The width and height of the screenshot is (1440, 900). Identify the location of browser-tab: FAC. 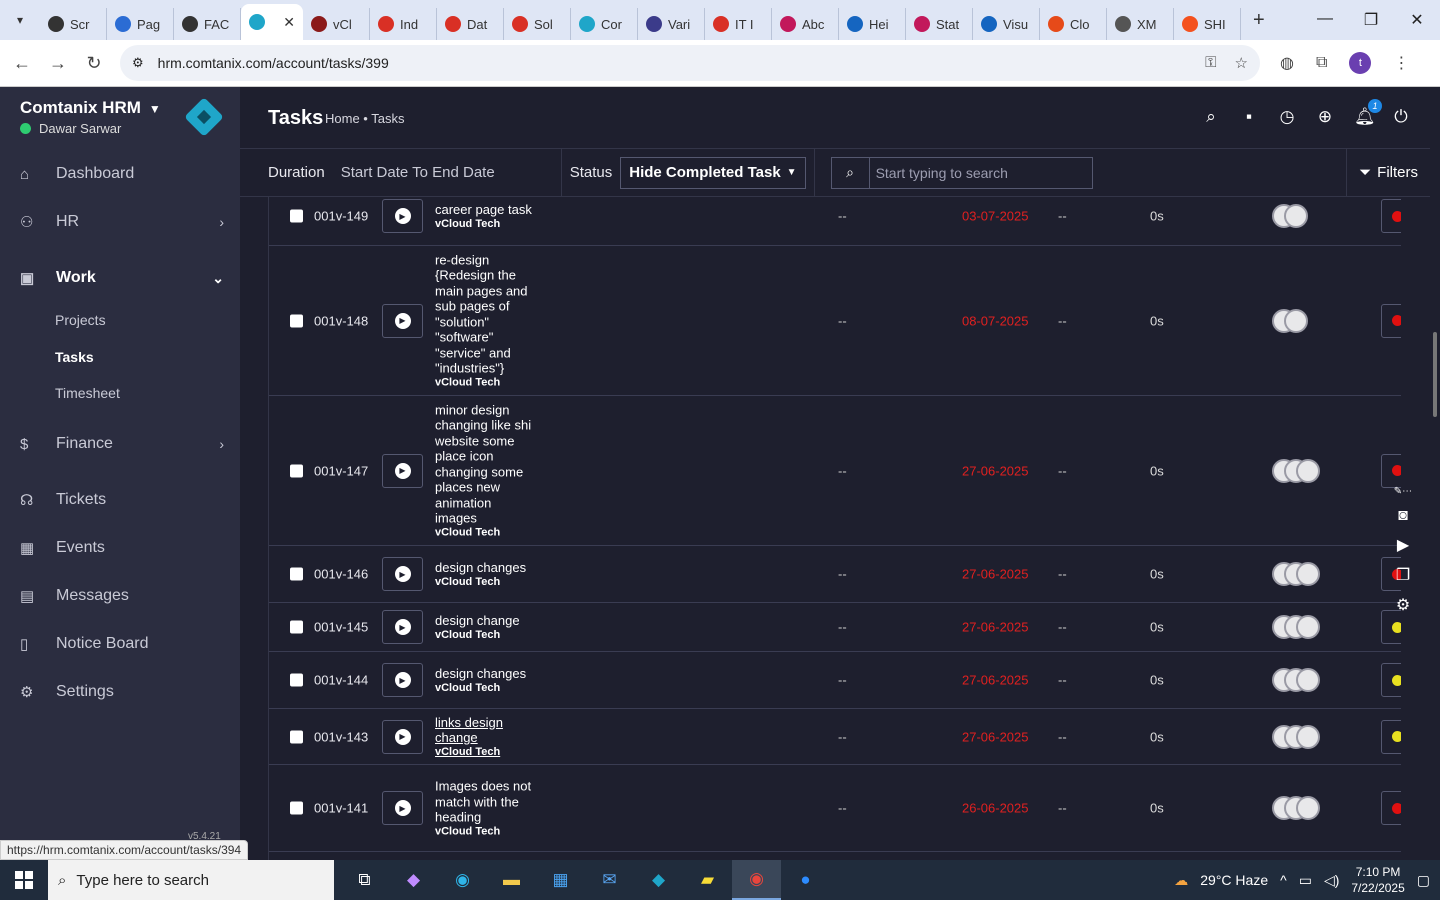
(207, 24).